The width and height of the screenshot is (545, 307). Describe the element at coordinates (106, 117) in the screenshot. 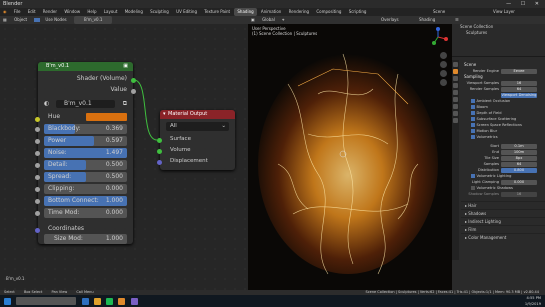

I see `hue-color-swatch` at that location.